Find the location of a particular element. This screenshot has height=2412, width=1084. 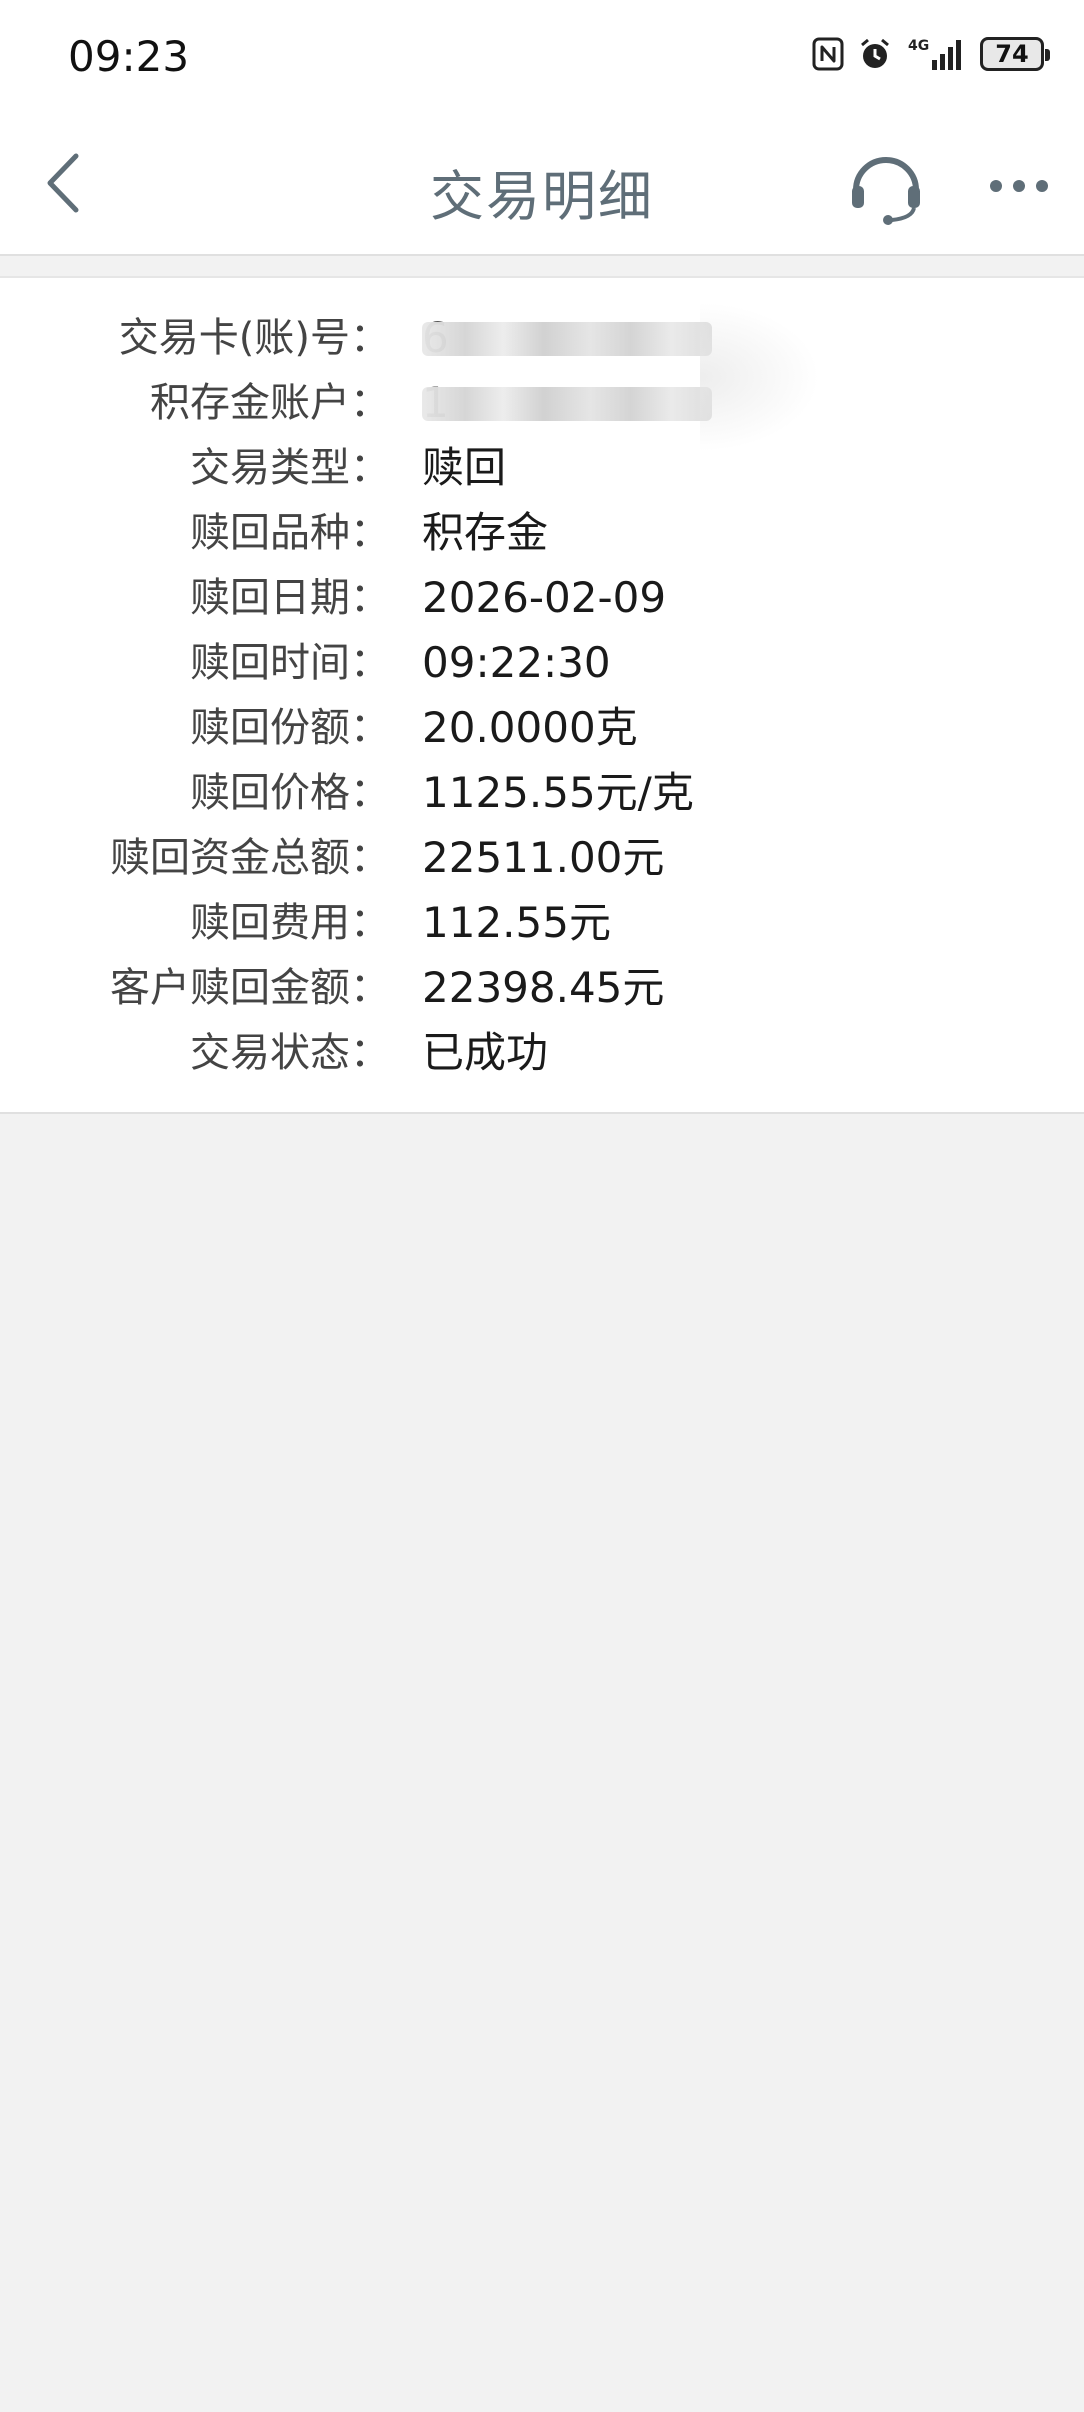

status-time: 09:23 is located at coordinates (129, 56).